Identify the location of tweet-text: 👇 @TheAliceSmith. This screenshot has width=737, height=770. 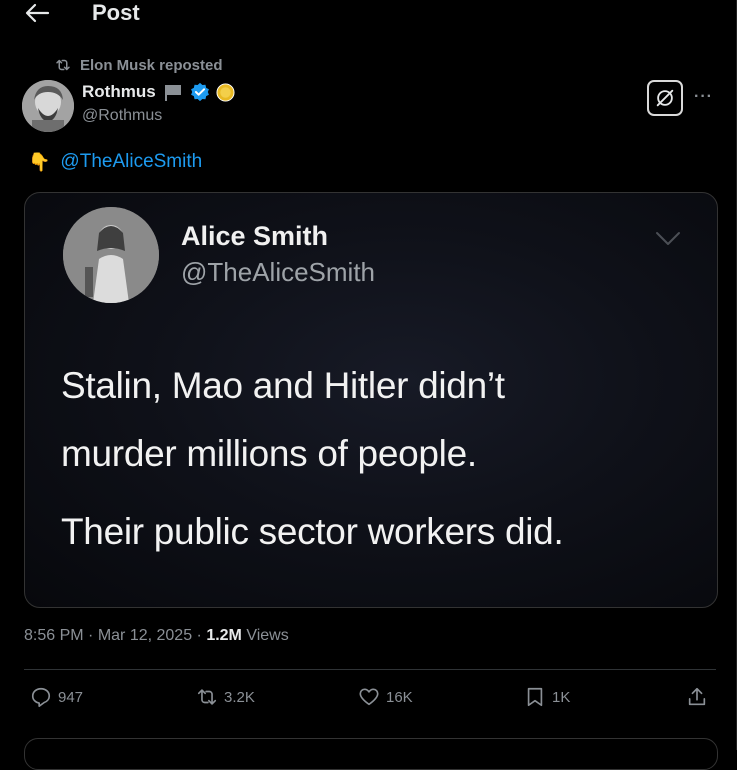
(115, 162).